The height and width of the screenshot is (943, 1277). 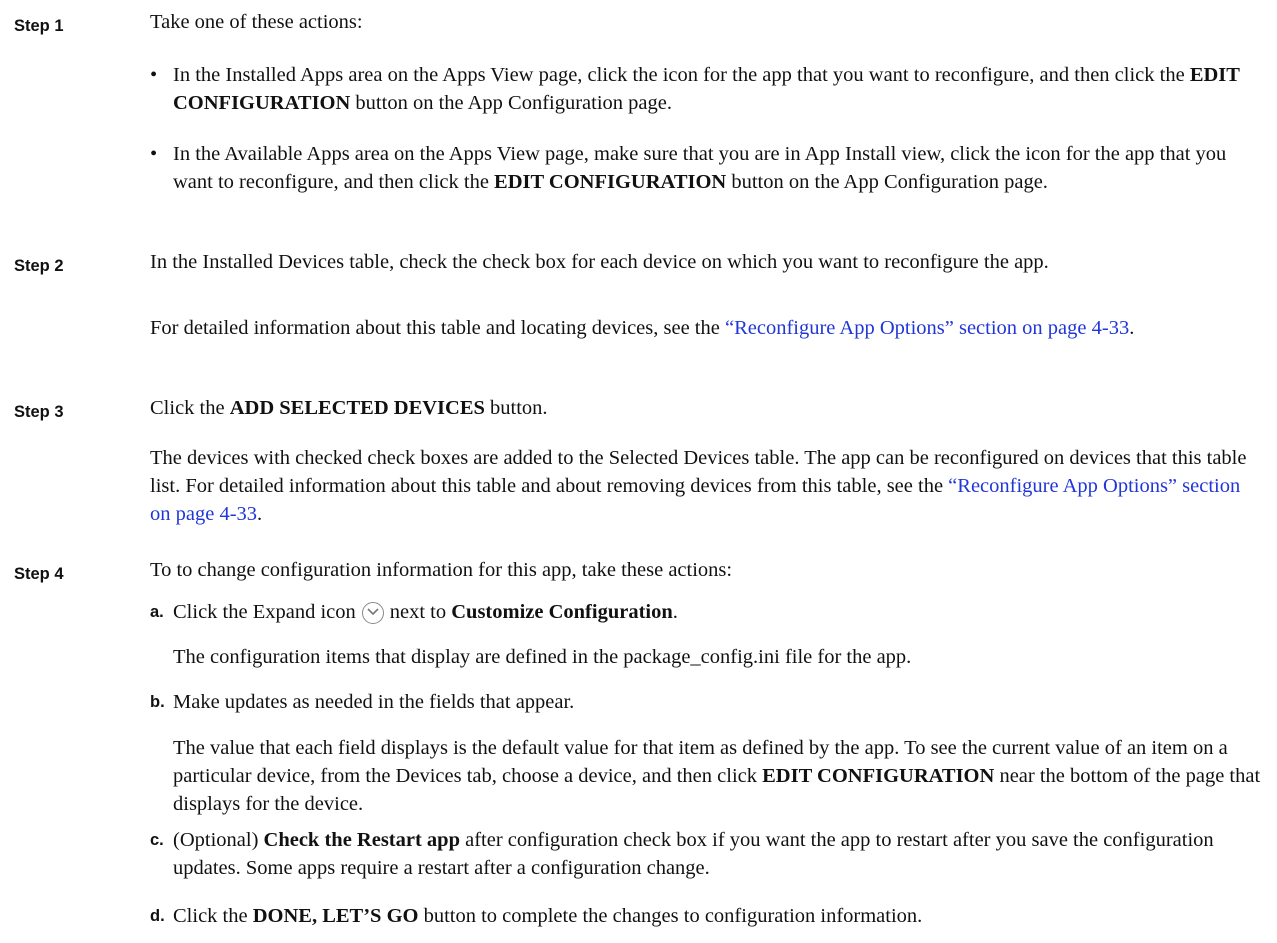 I want to click on step-1-intro: Take one of these actions:, so click(x=256, y=22).